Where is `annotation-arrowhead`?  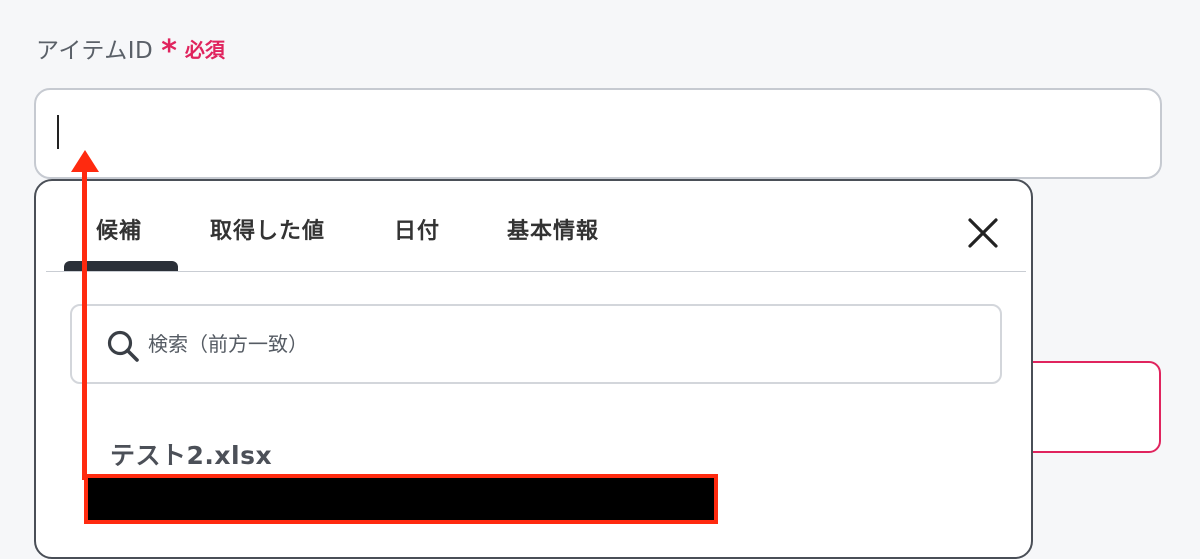 annotation-arrowhead is located at coordinates (85, 161).